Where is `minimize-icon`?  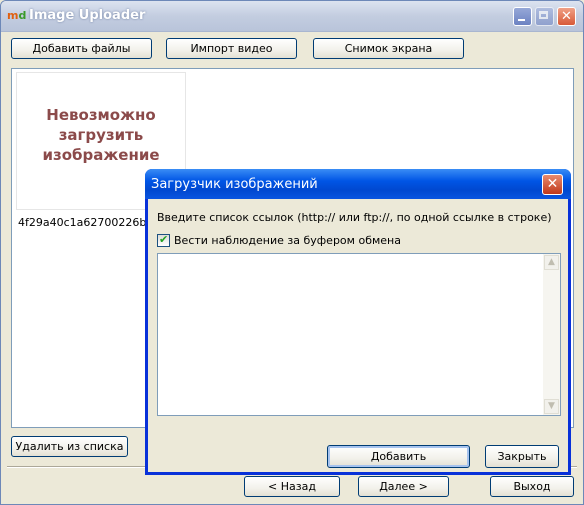 minimize-icon is located at coordinates (521, 20).